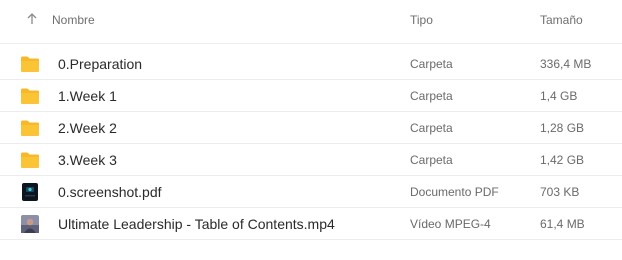 The height and width of the screenshot is (260, 622). What do you see at coordinates (311, 96) in the screenshot?
I see `file-row-week-1: 1.Week 1 Carpeta 1,4 GB` at bounding box center [311, 96].